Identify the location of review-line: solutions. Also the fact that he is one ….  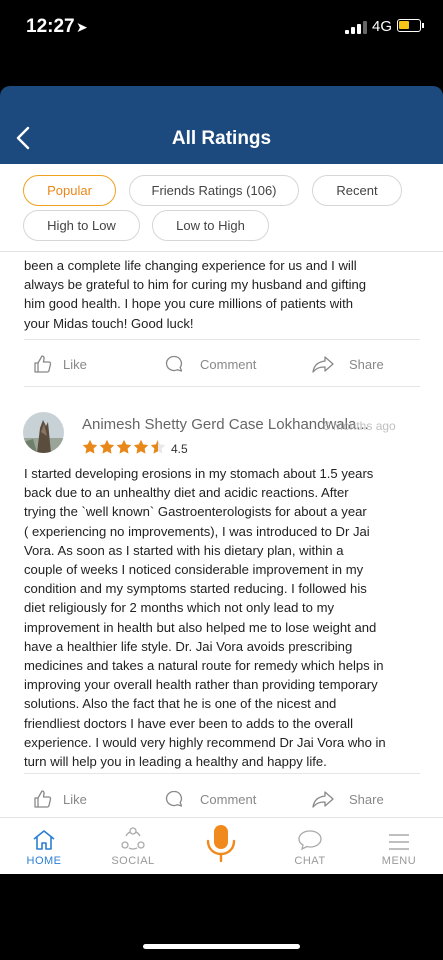
(180, 704).